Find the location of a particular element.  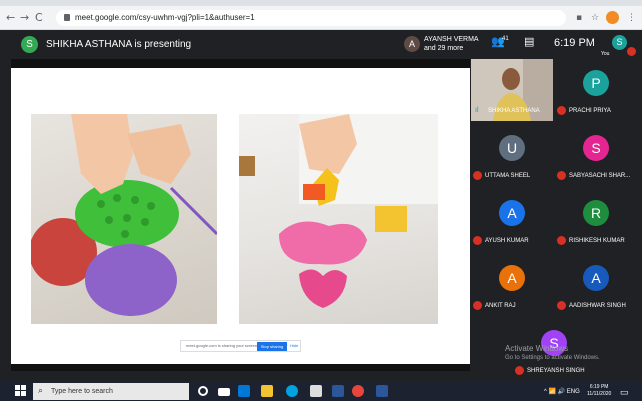

participant-tile: A AADISHWAR SINGH is located at coordinates (596, 285).